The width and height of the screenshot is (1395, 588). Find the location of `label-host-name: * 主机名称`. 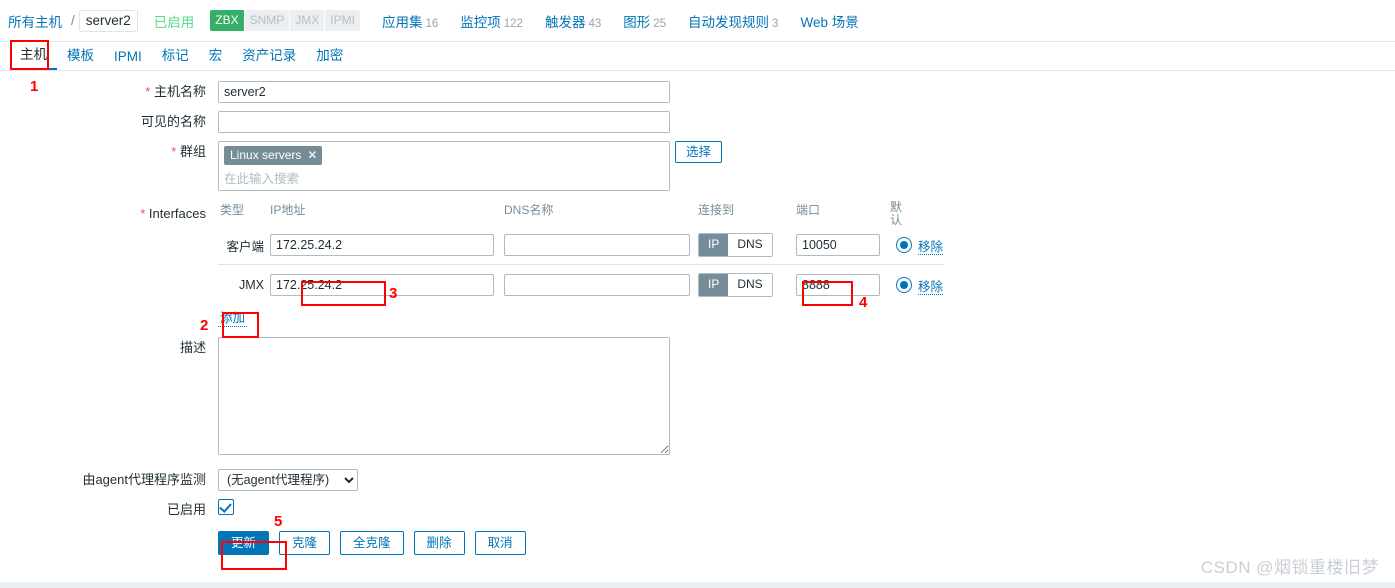

label-host-name: * 主机名称 is located at coordinates (109, 92).